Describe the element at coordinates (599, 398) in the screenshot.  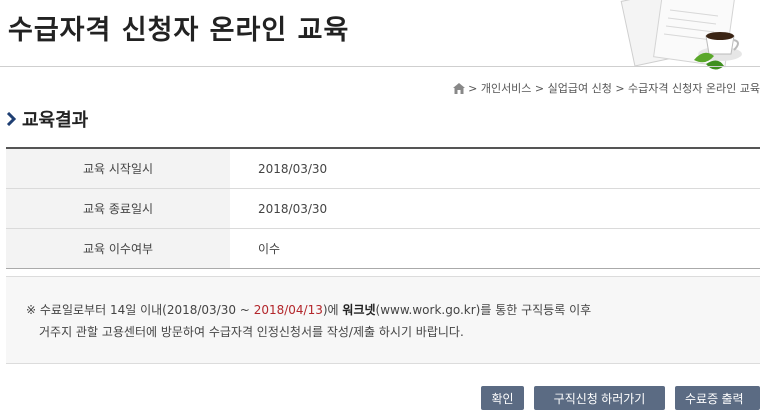
I see `job-application-button: 구직신청 하러가기` at that location.